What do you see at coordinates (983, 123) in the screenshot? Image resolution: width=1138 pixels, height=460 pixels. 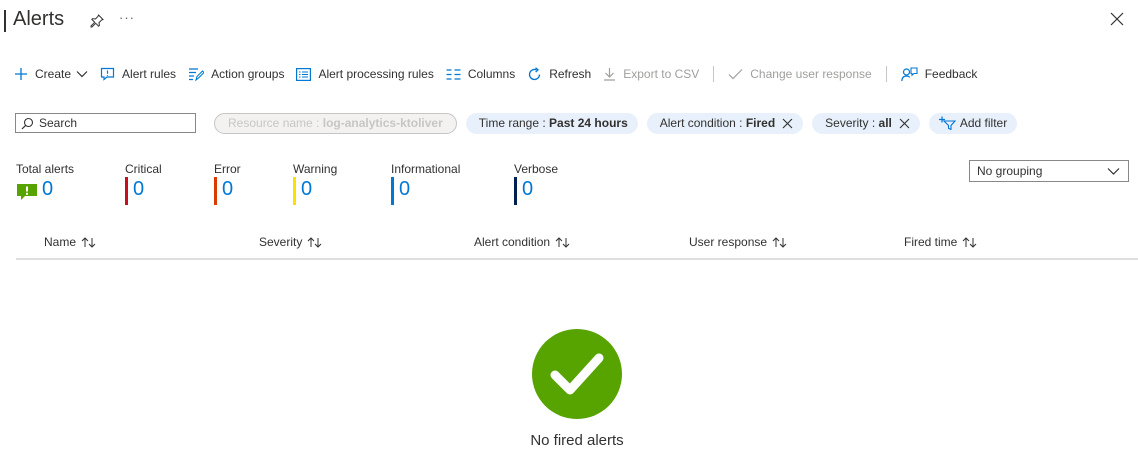 I see `add-filter-label: Add filter` at bounding box center [983, 123].